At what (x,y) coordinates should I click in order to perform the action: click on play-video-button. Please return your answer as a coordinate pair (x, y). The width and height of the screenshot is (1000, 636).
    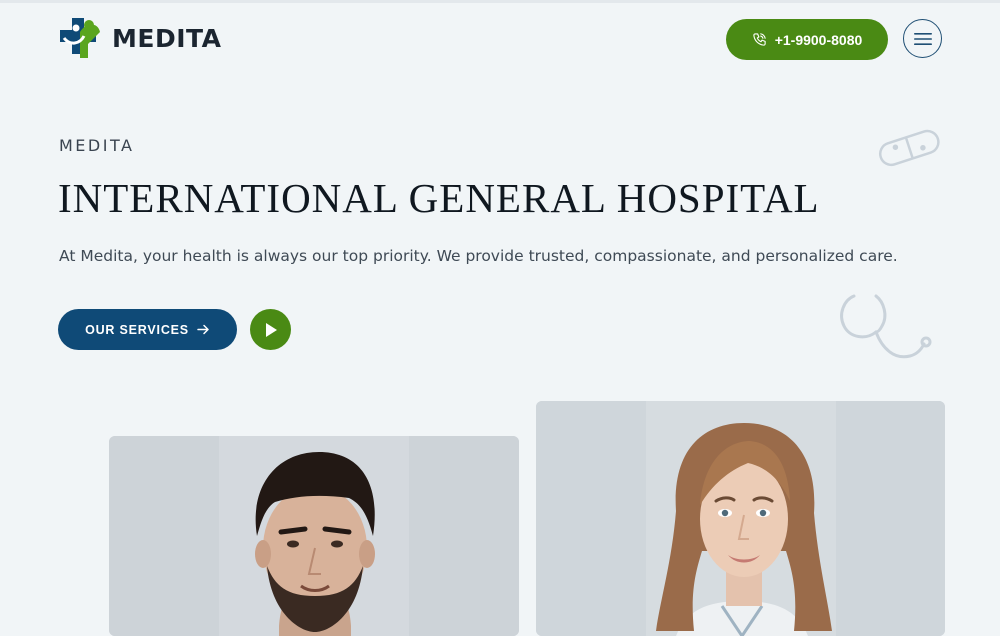
    Looking at the image, I should click on (270, 329).